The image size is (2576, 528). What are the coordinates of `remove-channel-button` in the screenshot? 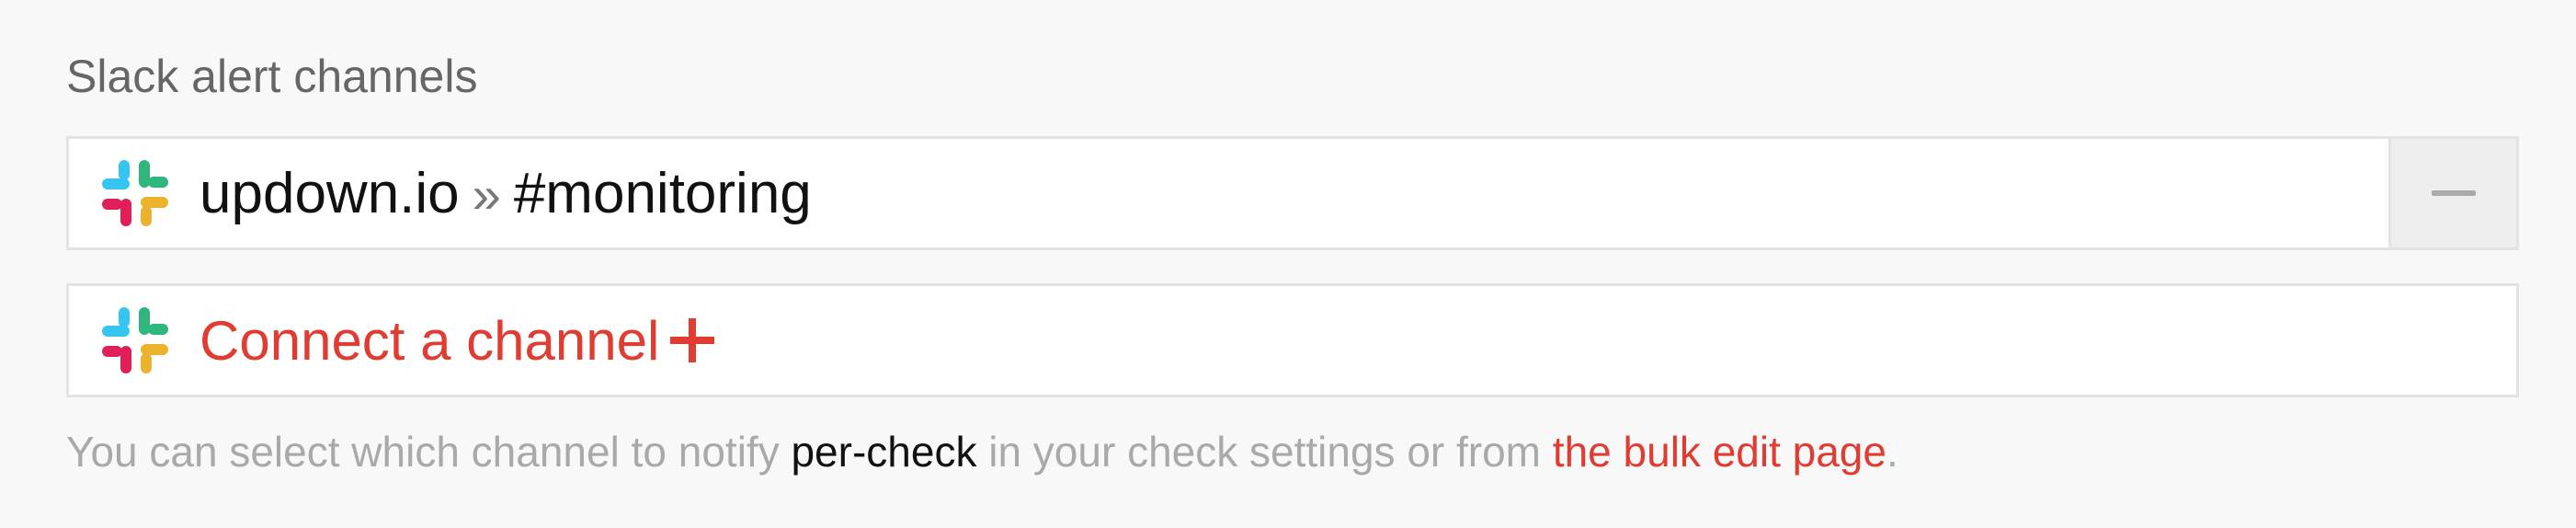 It's located at (2452, 193).